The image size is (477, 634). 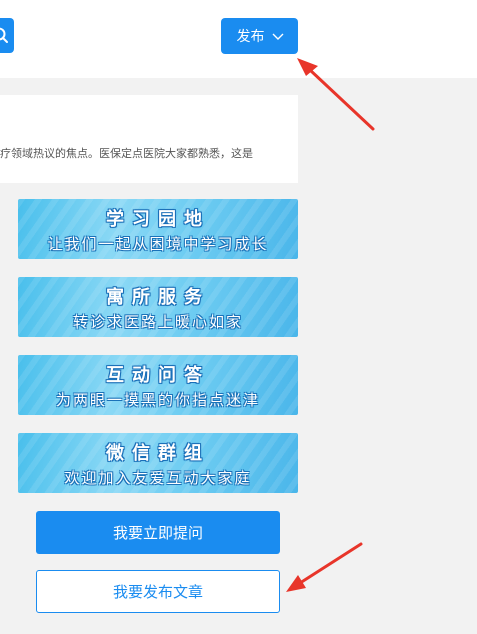 What do you see at coordinates (157, 400) in the screenshot?
I see `banner-subtitle: 为两眼一摸黑的你指点迷津` at bounding box center [157, 400].